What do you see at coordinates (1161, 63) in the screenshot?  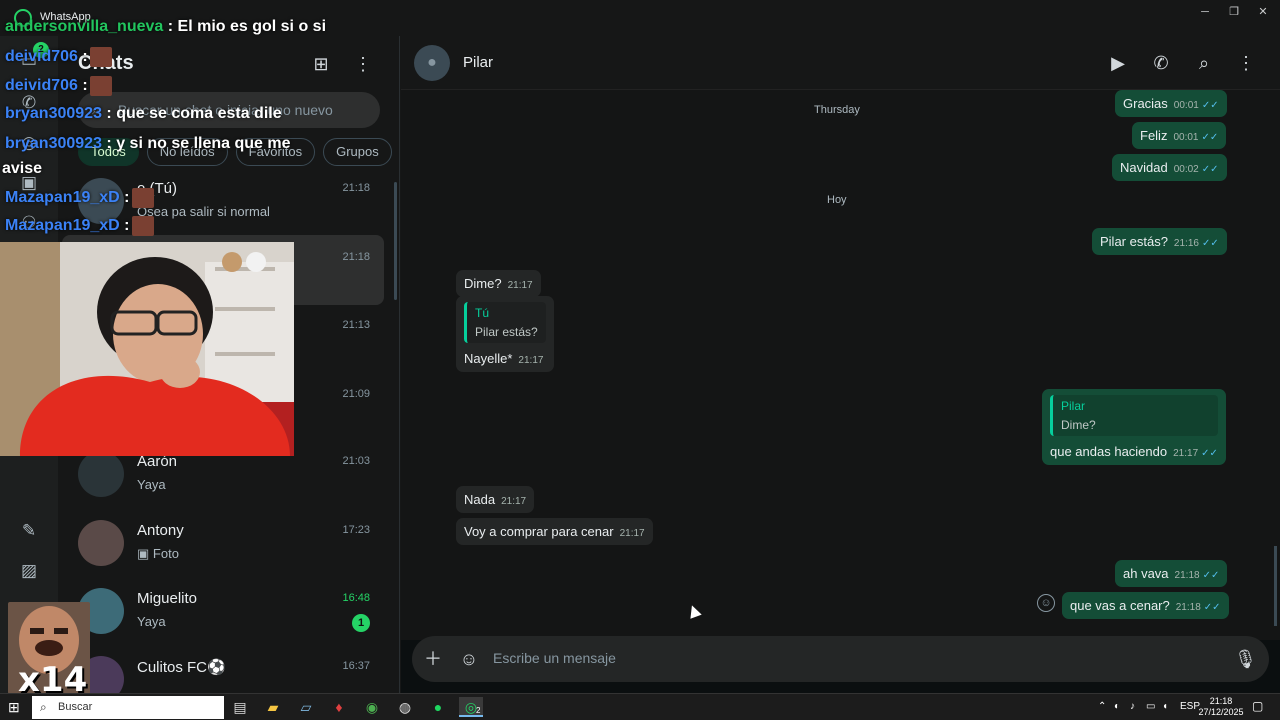 I see `voice-call-icon: ✆` at bounding box center [1161, 63].